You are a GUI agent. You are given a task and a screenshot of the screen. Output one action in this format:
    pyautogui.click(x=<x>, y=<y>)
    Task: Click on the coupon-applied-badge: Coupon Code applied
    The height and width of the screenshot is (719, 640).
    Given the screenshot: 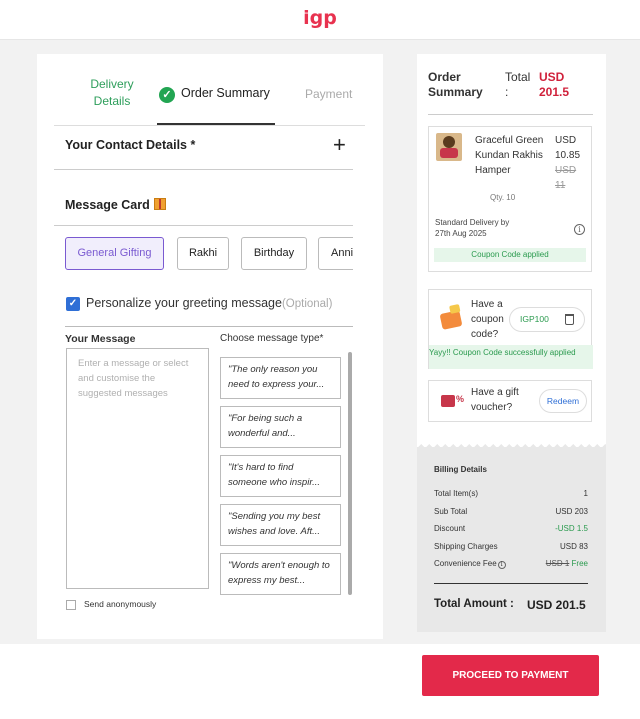 What is the action you would take?
    pyautogui.click(x=510, y=255)
    